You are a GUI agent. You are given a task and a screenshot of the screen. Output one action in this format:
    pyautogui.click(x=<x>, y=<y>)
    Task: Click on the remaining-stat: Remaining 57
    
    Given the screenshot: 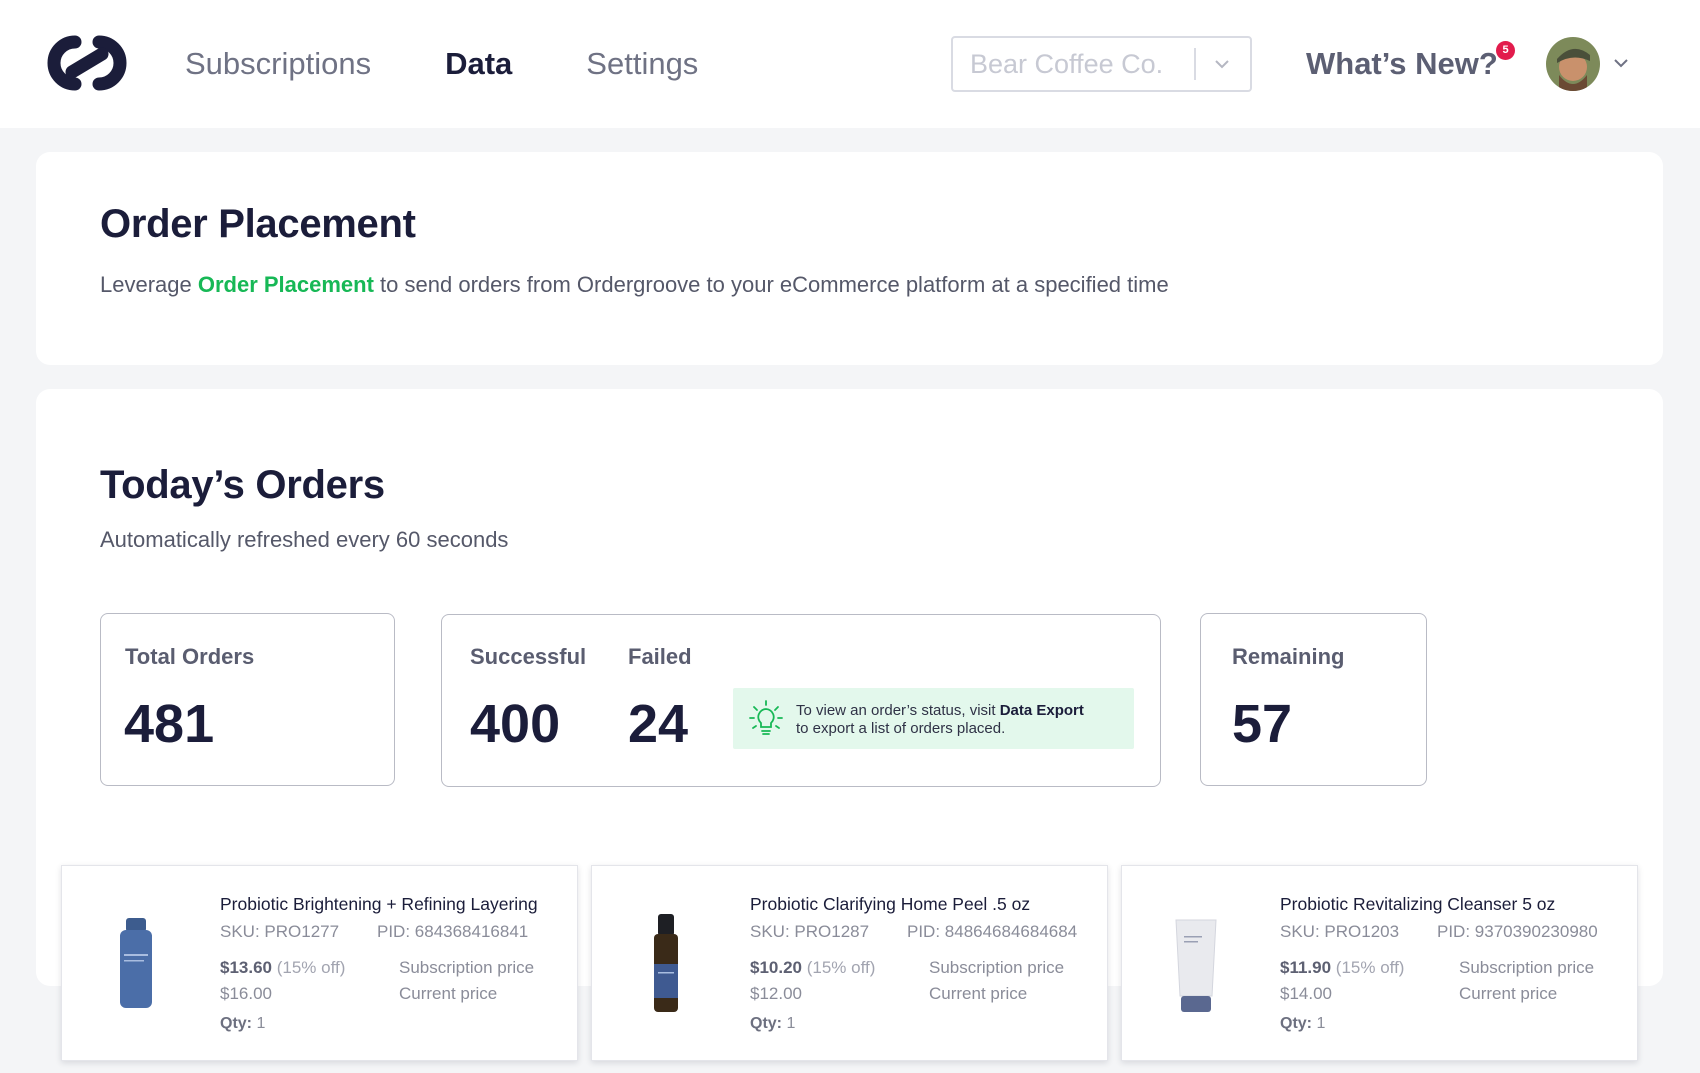 What is the action you would take?
    pyautogui.click(x=1313, y=699)
    